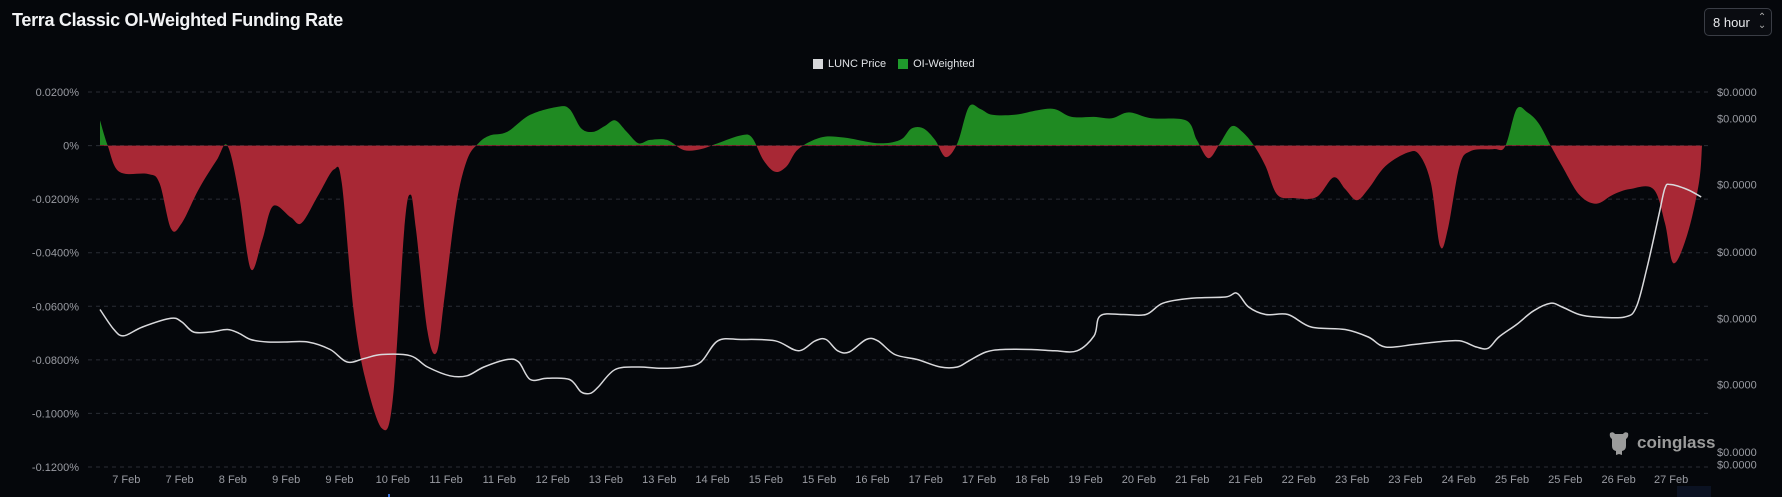 The image size is (1782, 497). Describe the element at coordinates (1619, 443) in the screenshot. I see `coinglass-logo-icon` at that location.